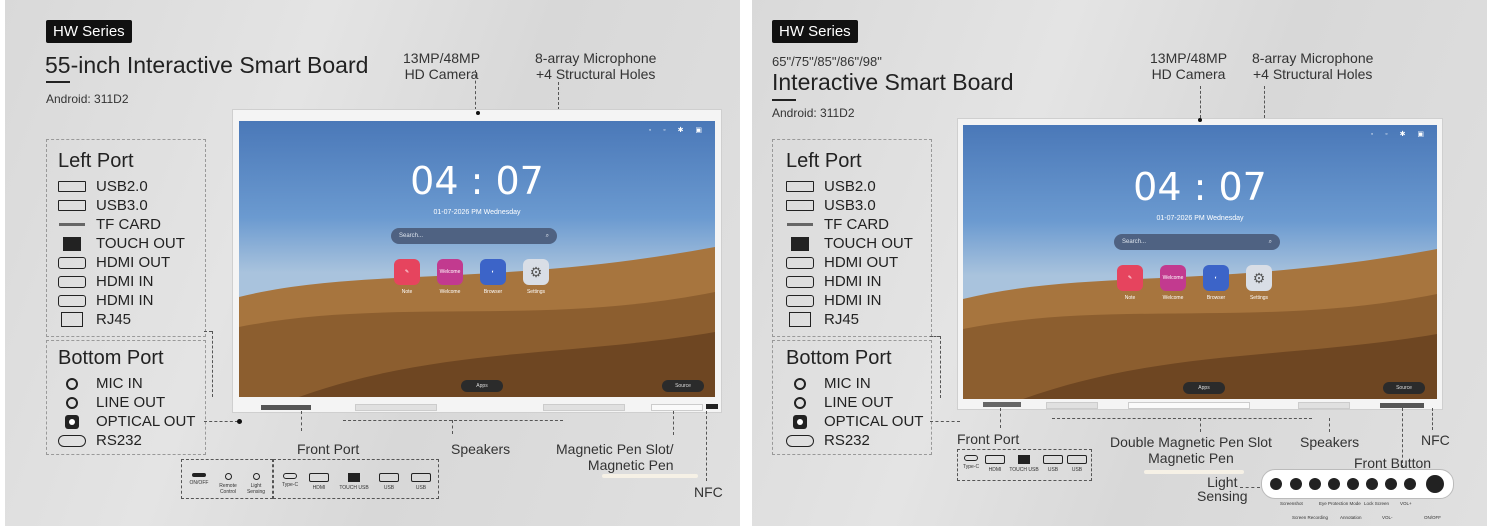  Describe the element at coordinates (536, 292) in the screenshot. I see `app-label: Settings` at that location.